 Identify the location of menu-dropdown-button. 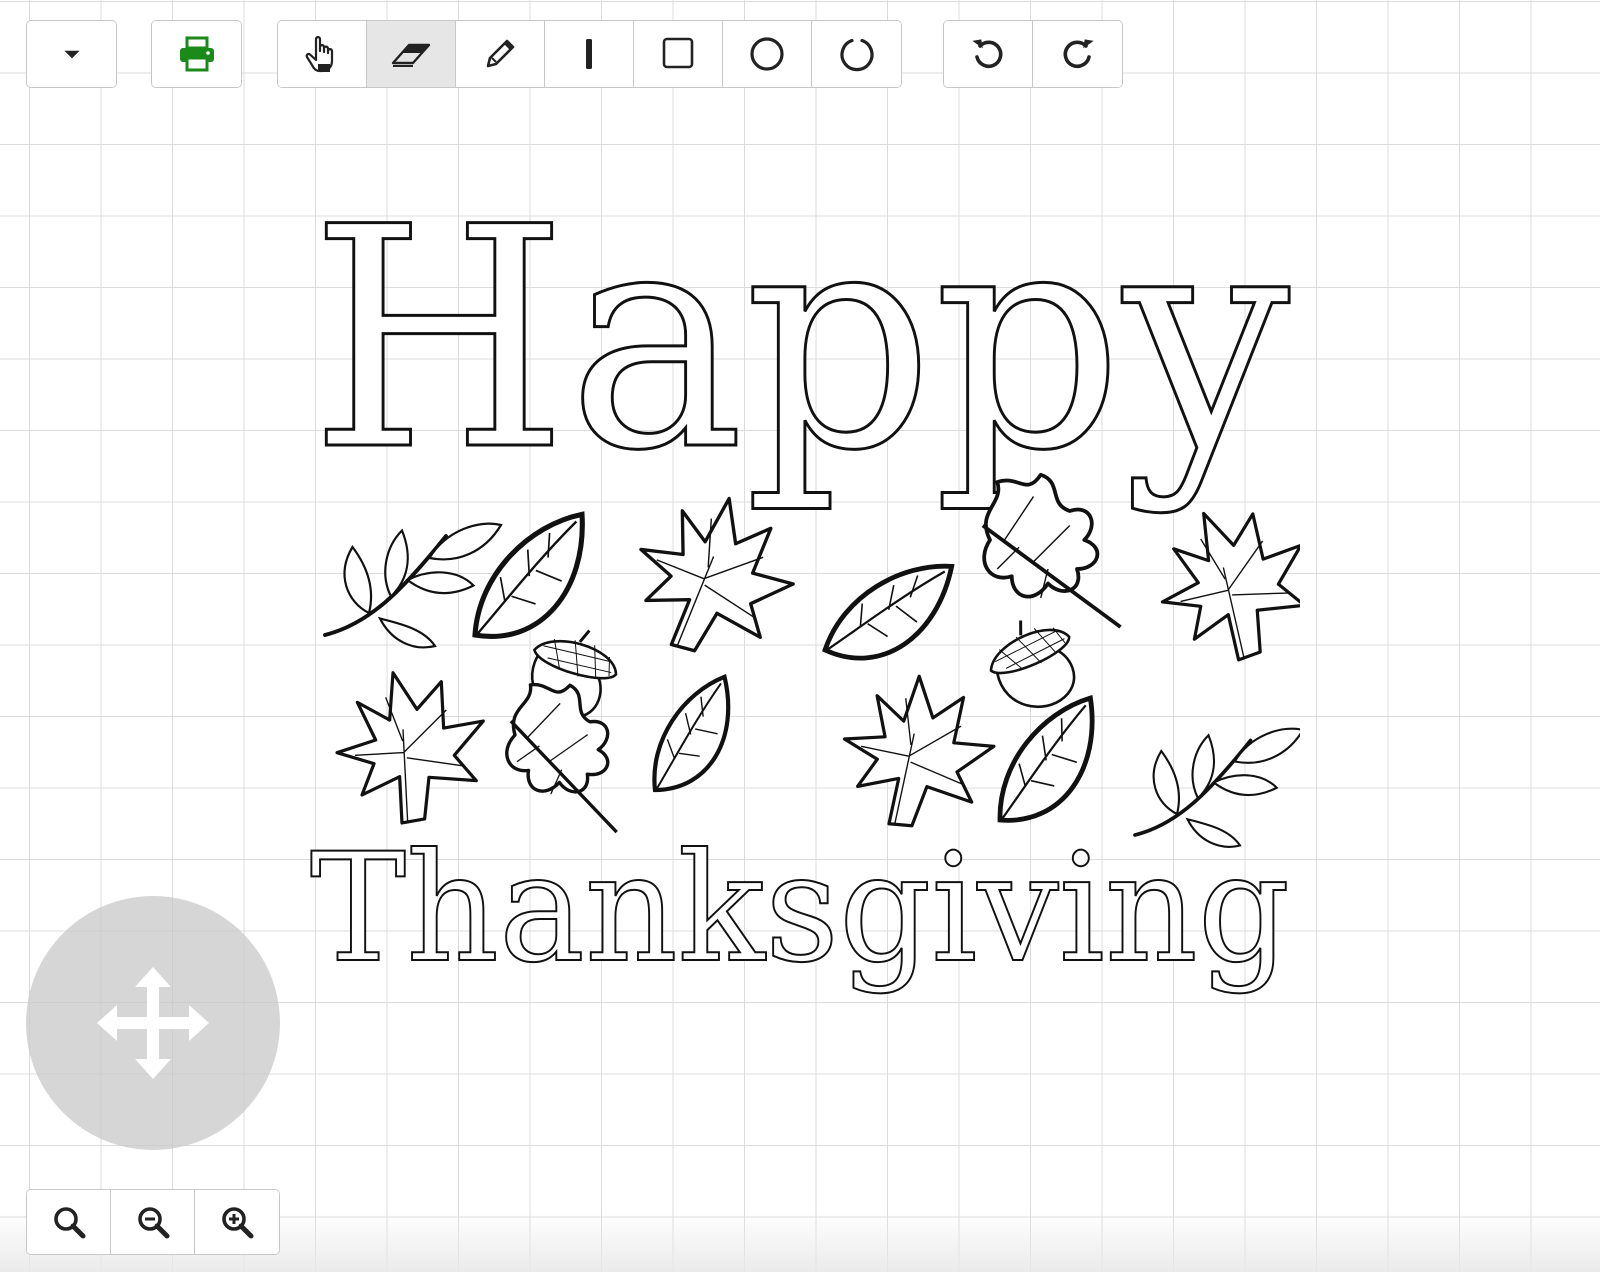
(71, 54).